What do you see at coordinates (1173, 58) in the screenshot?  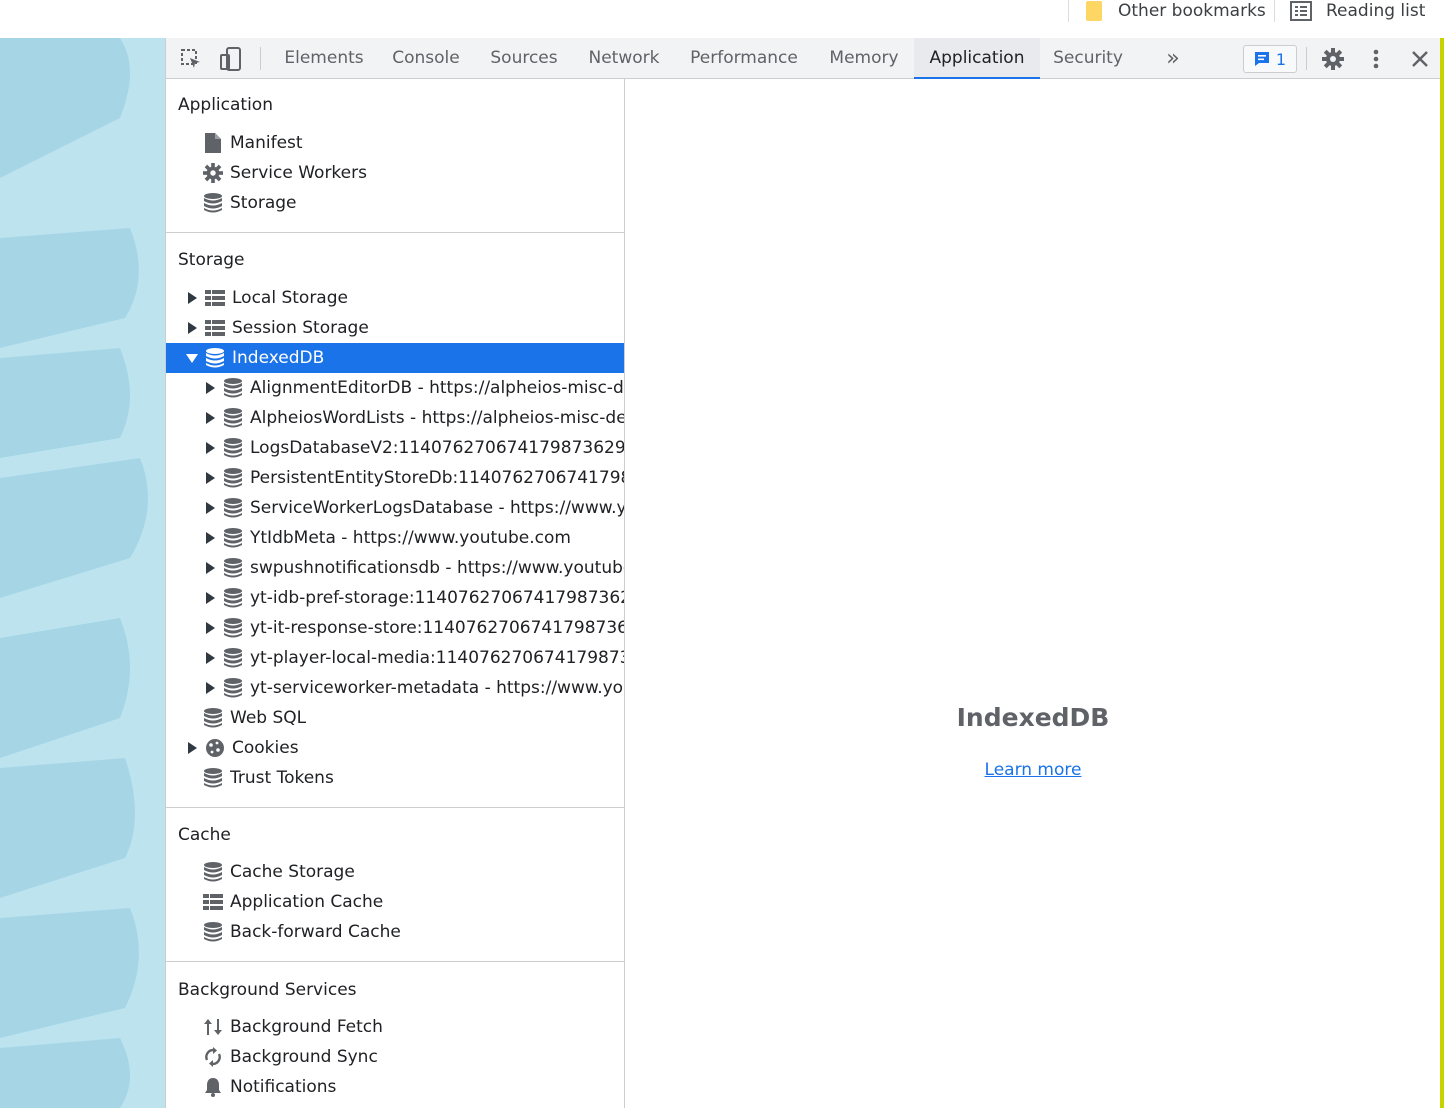 I see `more-tabs-button: »` at bounding box center [1173, 58].